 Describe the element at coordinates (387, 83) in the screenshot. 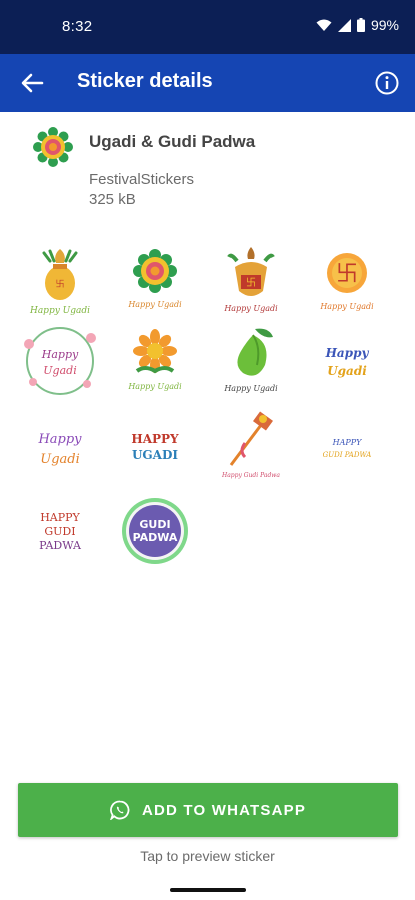

I see `info-icon` at that location.